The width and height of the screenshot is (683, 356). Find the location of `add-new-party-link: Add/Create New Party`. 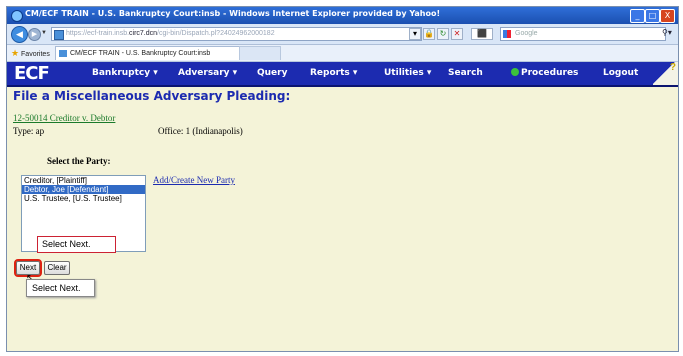

add-new-party-link: Add/Create New Party is located at coordinates (194, 180).